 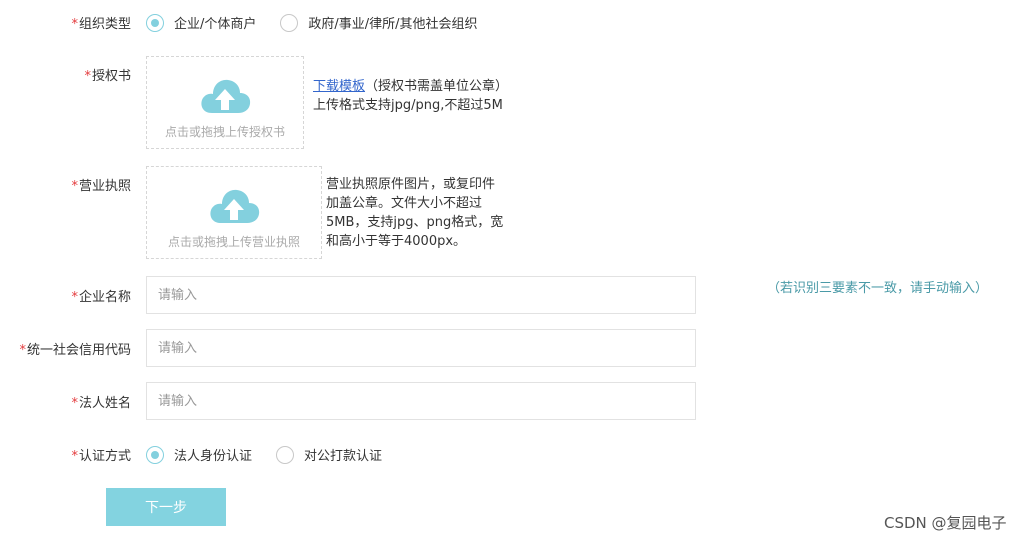 What do you see at coordinates (945, 523) in the screenshot?
I see `watermark: CSDN @复园电子` at bounding box center [945, 523].